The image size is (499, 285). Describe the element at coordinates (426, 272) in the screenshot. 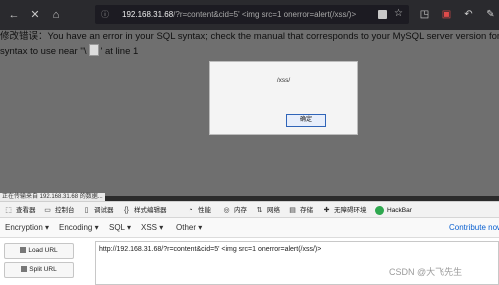

I see `watermark: CSDN @大飞先生` at that location.